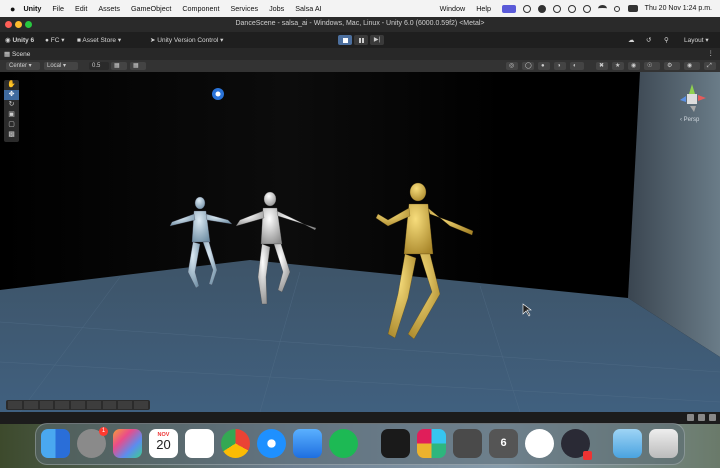 This screenshot has height=468, width=720. I want to click on asset-store-dropdown: ■ Asset Store ▾, so click(99, 40).